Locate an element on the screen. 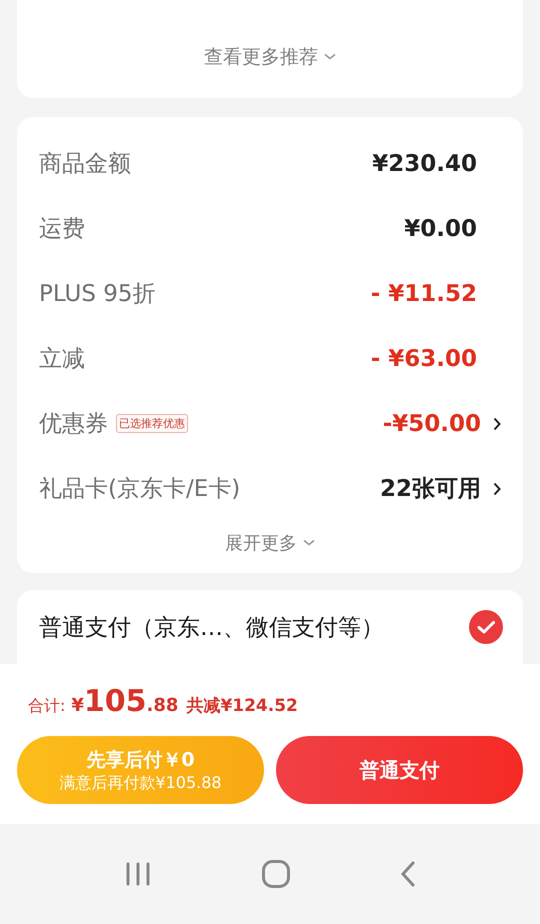 The width and height of the screenshot is (540, 924). fee-value: ¥230.40 is located at coordinates (424, 163).